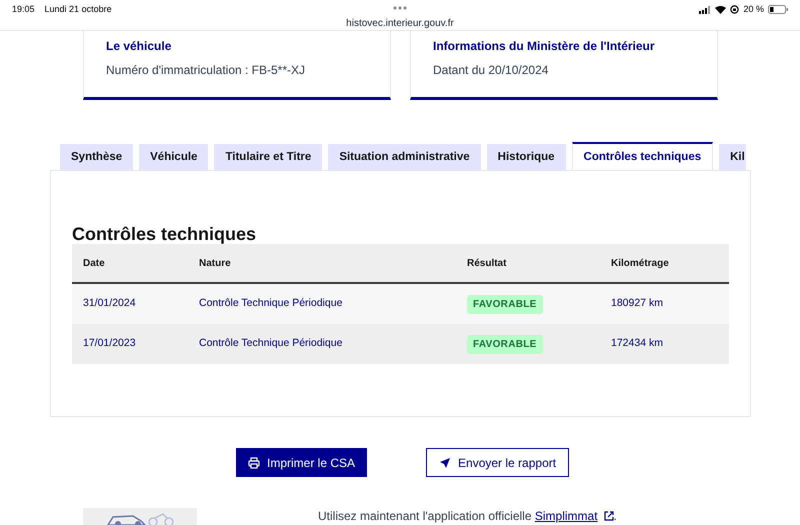 This screenshot has height=525, width=800. I want to click on table-cell: 180927 km, so click(637, 303).